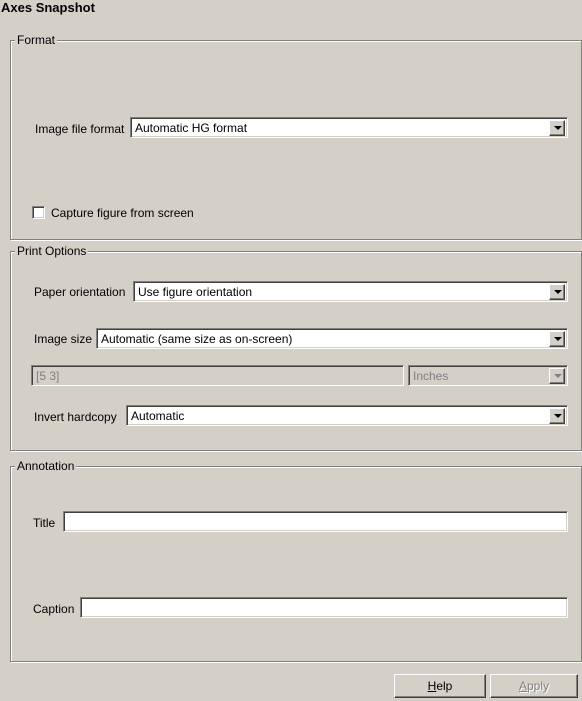  What do you see at coordinates (38, 212) in the screenshot?
I see `capture-figure-checkbox` at bounding box center [38, 212].